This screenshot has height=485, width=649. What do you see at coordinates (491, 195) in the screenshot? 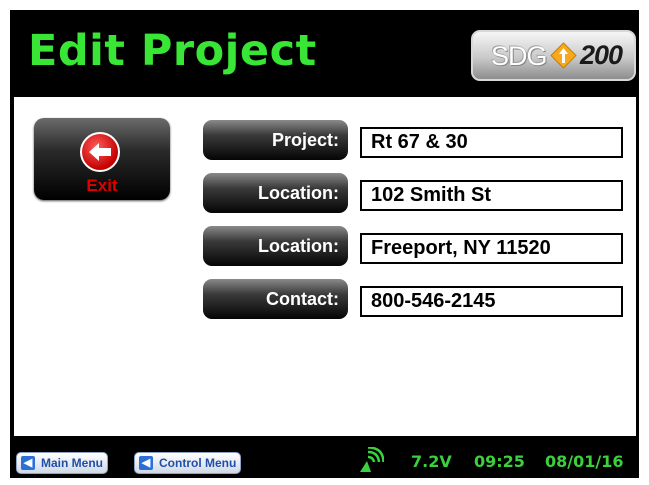
I see `location-1-field: 102 Smith St` at bounding box center [491, 195].